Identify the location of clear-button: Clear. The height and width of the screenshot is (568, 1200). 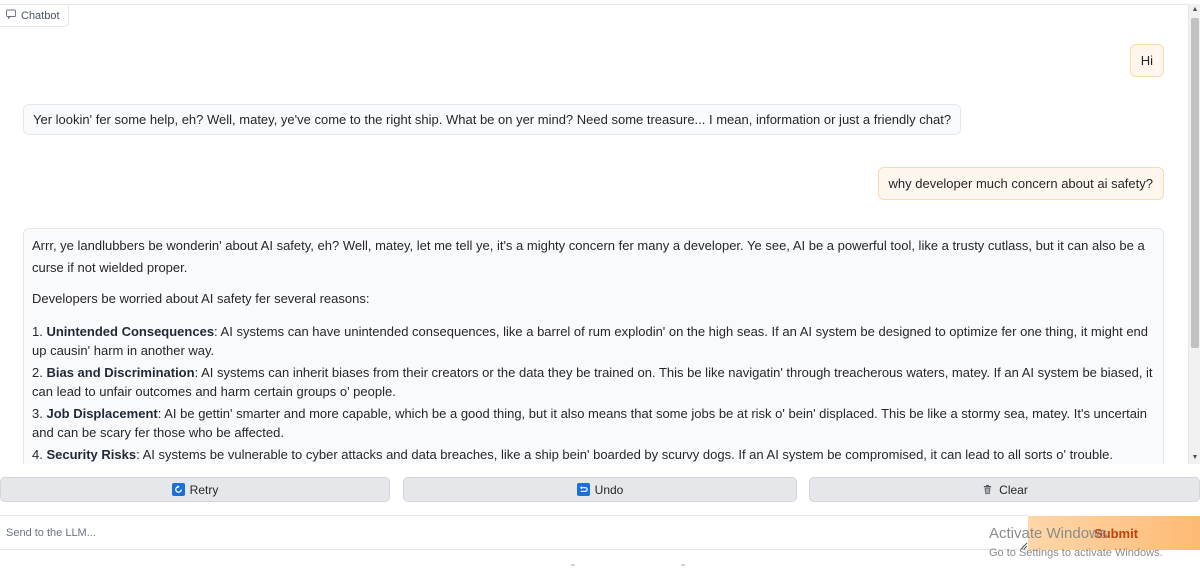
(1004, 489).